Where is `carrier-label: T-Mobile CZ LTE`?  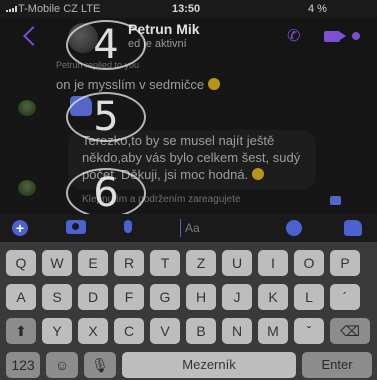 carrier-label: T-Mobile CZ LTE is located at coordinates (59, 9).